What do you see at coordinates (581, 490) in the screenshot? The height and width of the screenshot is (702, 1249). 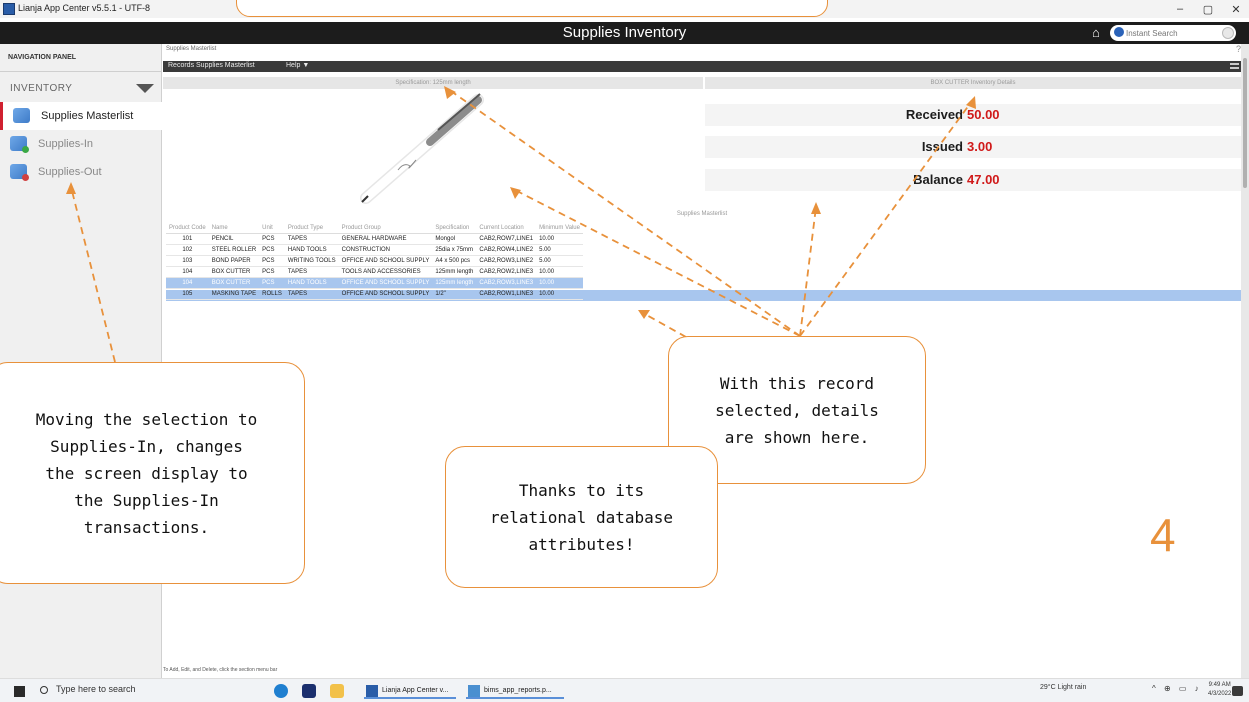 I see `annotation-line: Thanks to its` at bounding box center [581, 490].